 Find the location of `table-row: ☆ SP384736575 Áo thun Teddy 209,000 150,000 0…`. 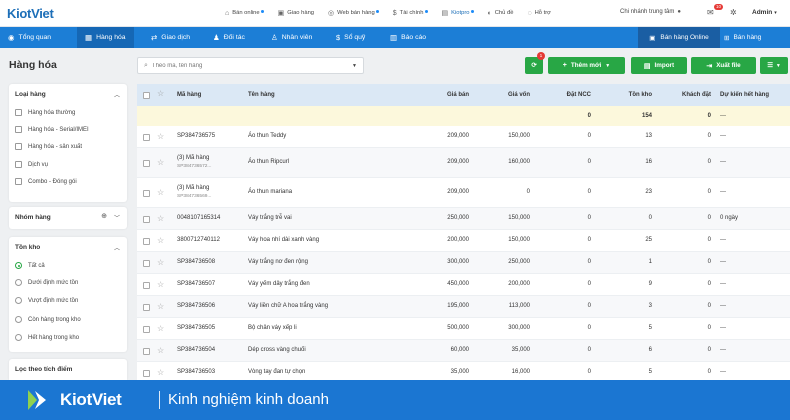

table-row: ☆ SP384736575 Áo thun Teddy 209,000 150,000 0… is located at coordinates (463, 137).